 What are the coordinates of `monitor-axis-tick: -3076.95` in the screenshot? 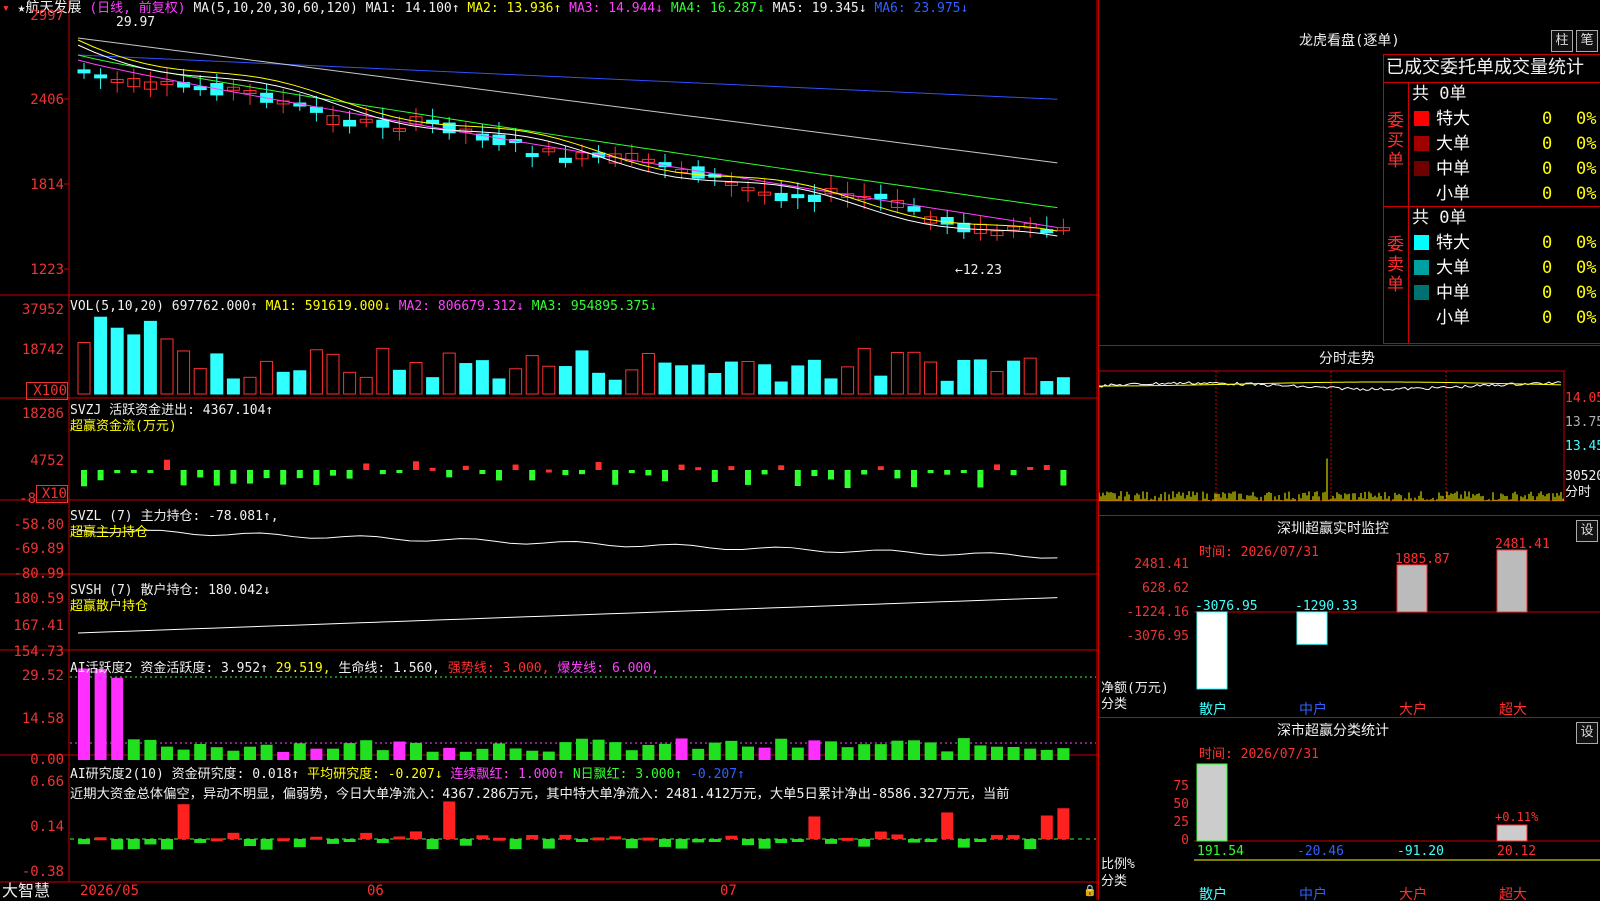 It's located at (1157, 636).